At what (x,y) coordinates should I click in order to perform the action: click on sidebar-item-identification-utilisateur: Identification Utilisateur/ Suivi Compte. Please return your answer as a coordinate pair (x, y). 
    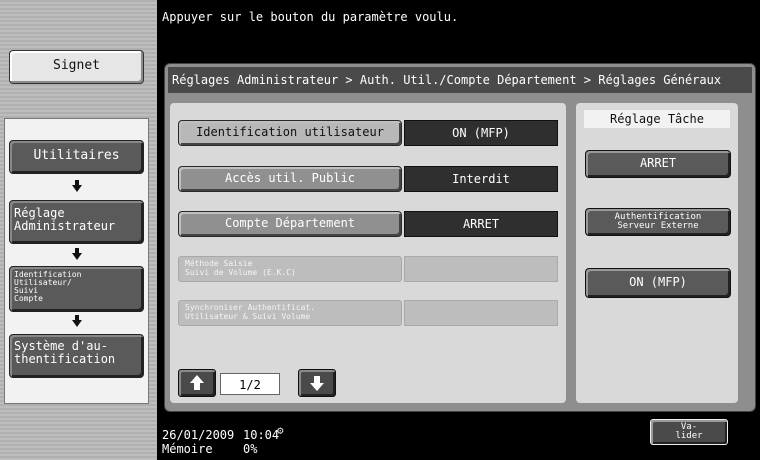
    Looking at the image, I should click on (76, 289).